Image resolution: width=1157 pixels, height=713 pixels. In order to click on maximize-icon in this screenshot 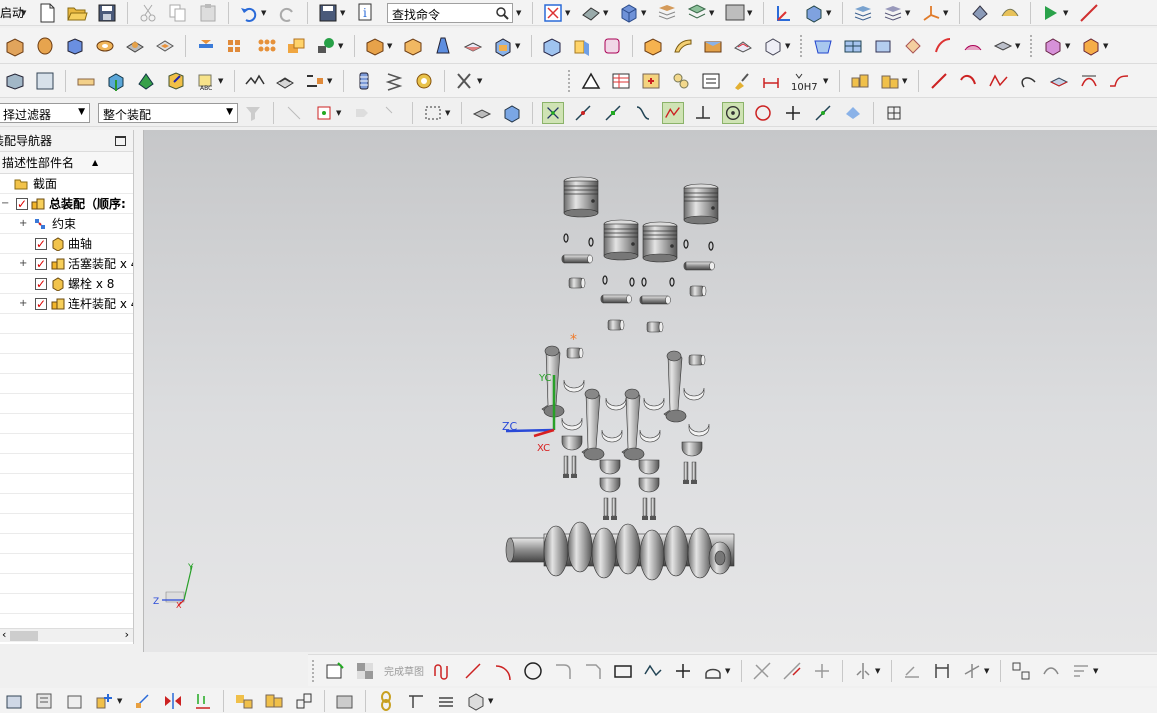, I will do `click(120, 141)`.